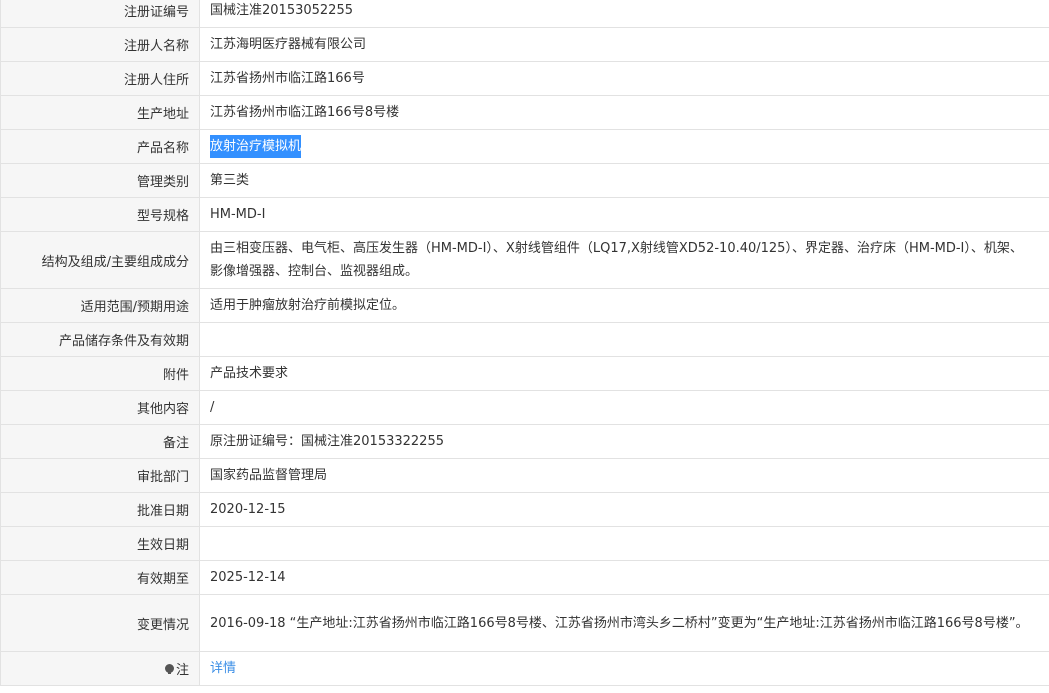 The image size is (1049, 693). What do you see at coordinates (182, 670) in the screenshot?
I see `label-note-text: 注` at bounding box center [182, 670].